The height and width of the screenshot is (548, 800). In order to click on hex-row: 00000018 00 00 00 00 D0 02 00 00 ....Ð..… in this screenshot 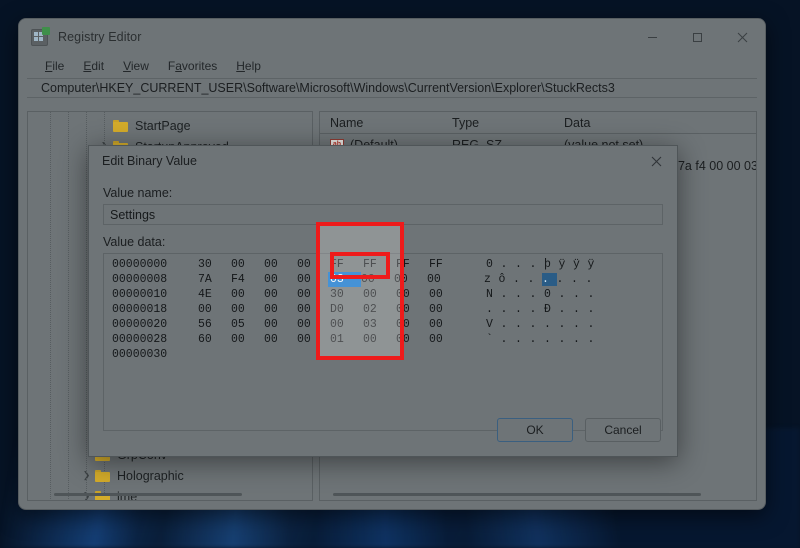, I will do `click(387, 309)`.